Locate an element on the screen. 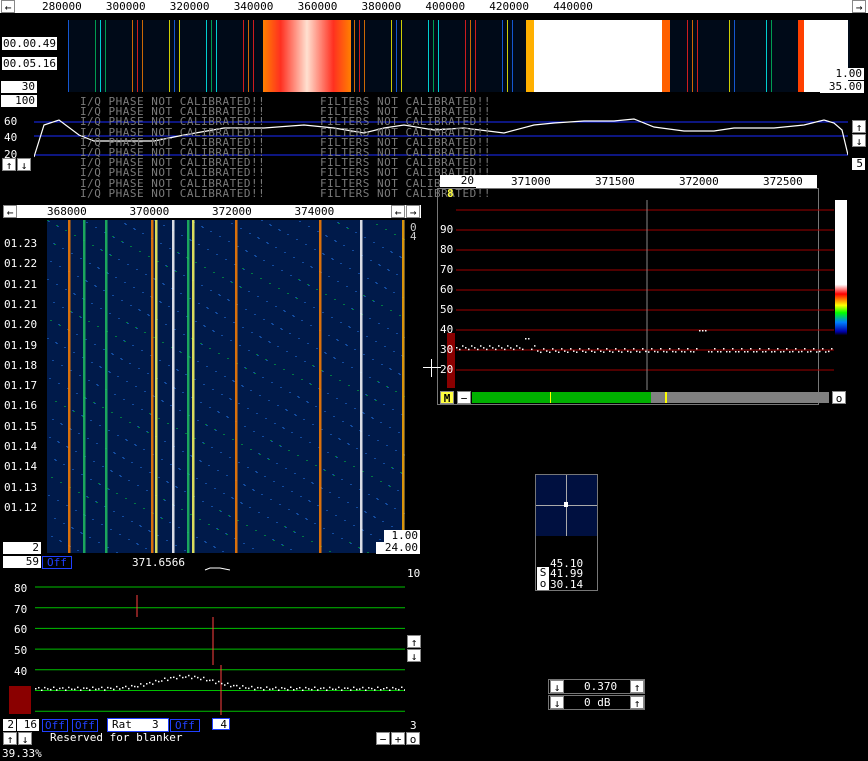  time-label: 01.20 is located at coordinates (21, 325).